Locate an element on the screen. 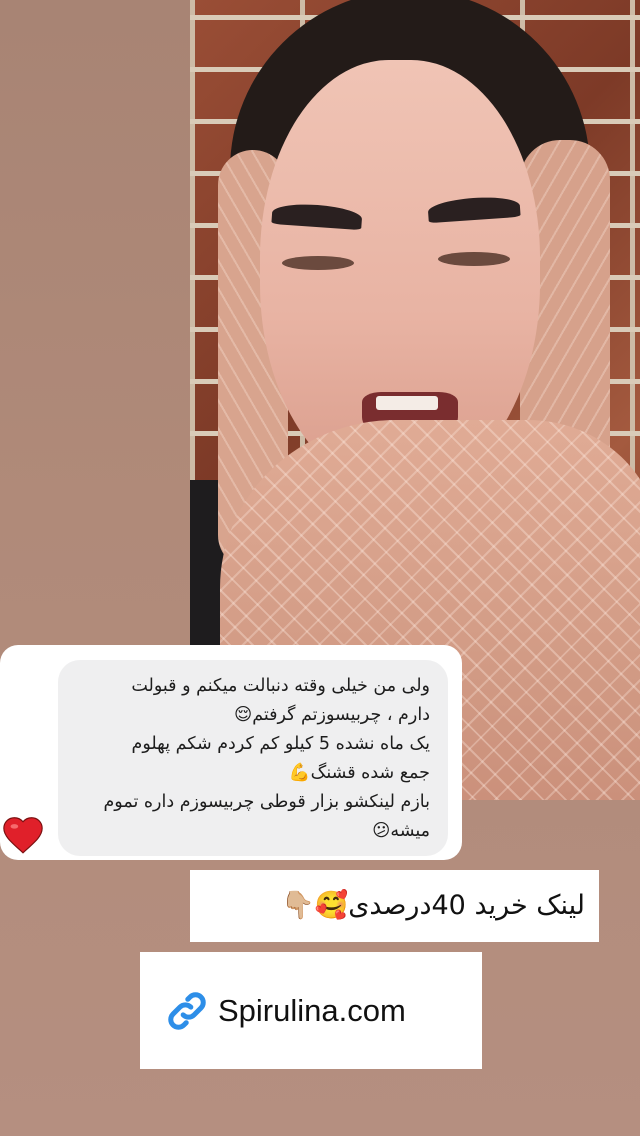  link-icon is located at coordinates (187, 1010).